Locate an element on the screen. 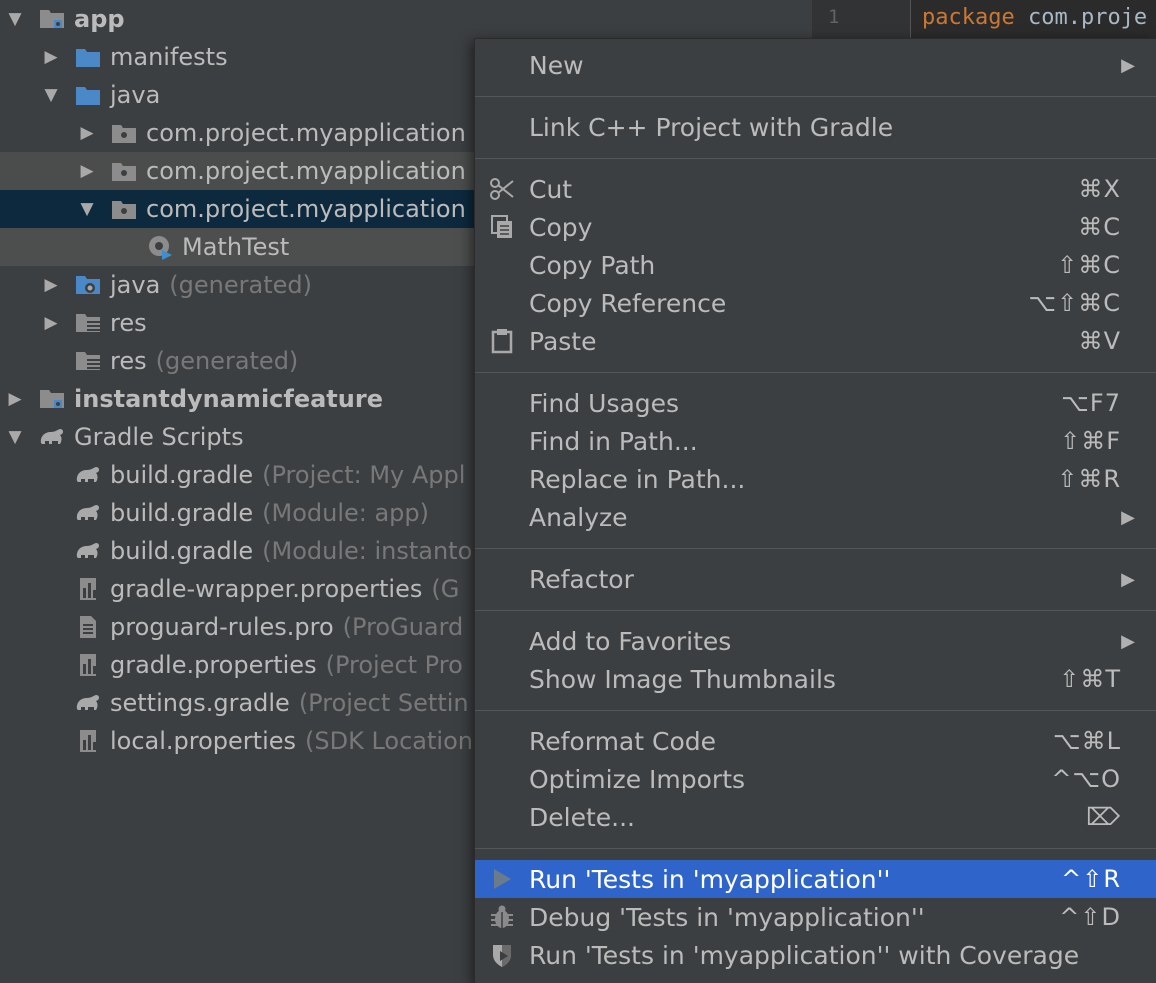 This screenshot has width=1156, height=983. tree-row: ▼ app is located at coordinates (406, 19).